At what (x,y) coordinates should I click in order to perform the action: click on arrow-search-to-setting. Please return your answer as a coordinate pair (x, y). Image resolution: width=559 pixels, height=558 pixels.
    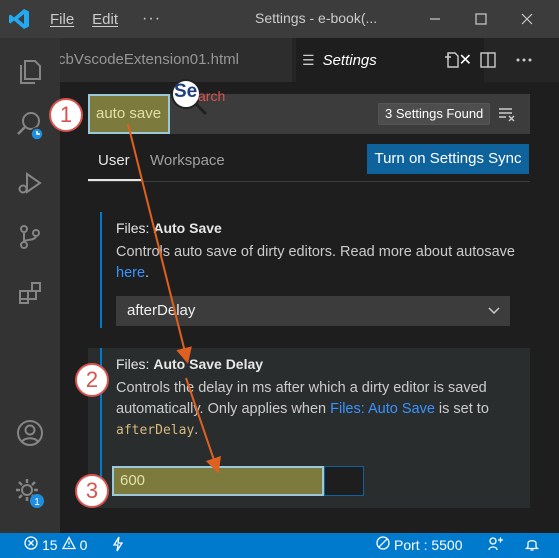
    Looking at the image, I should click on (159, 243).